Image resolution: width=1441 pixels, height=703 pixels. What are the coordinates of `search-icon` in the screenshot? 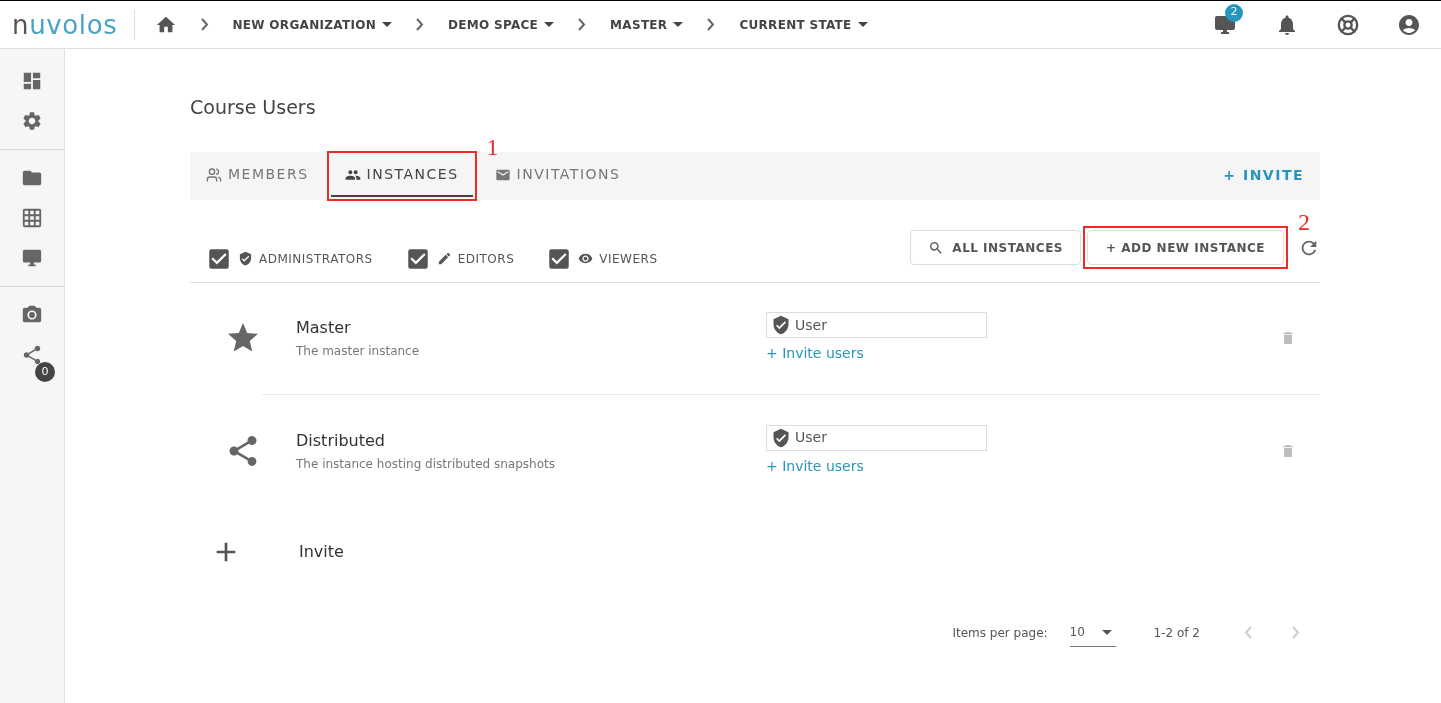 It's located at (936, 247).